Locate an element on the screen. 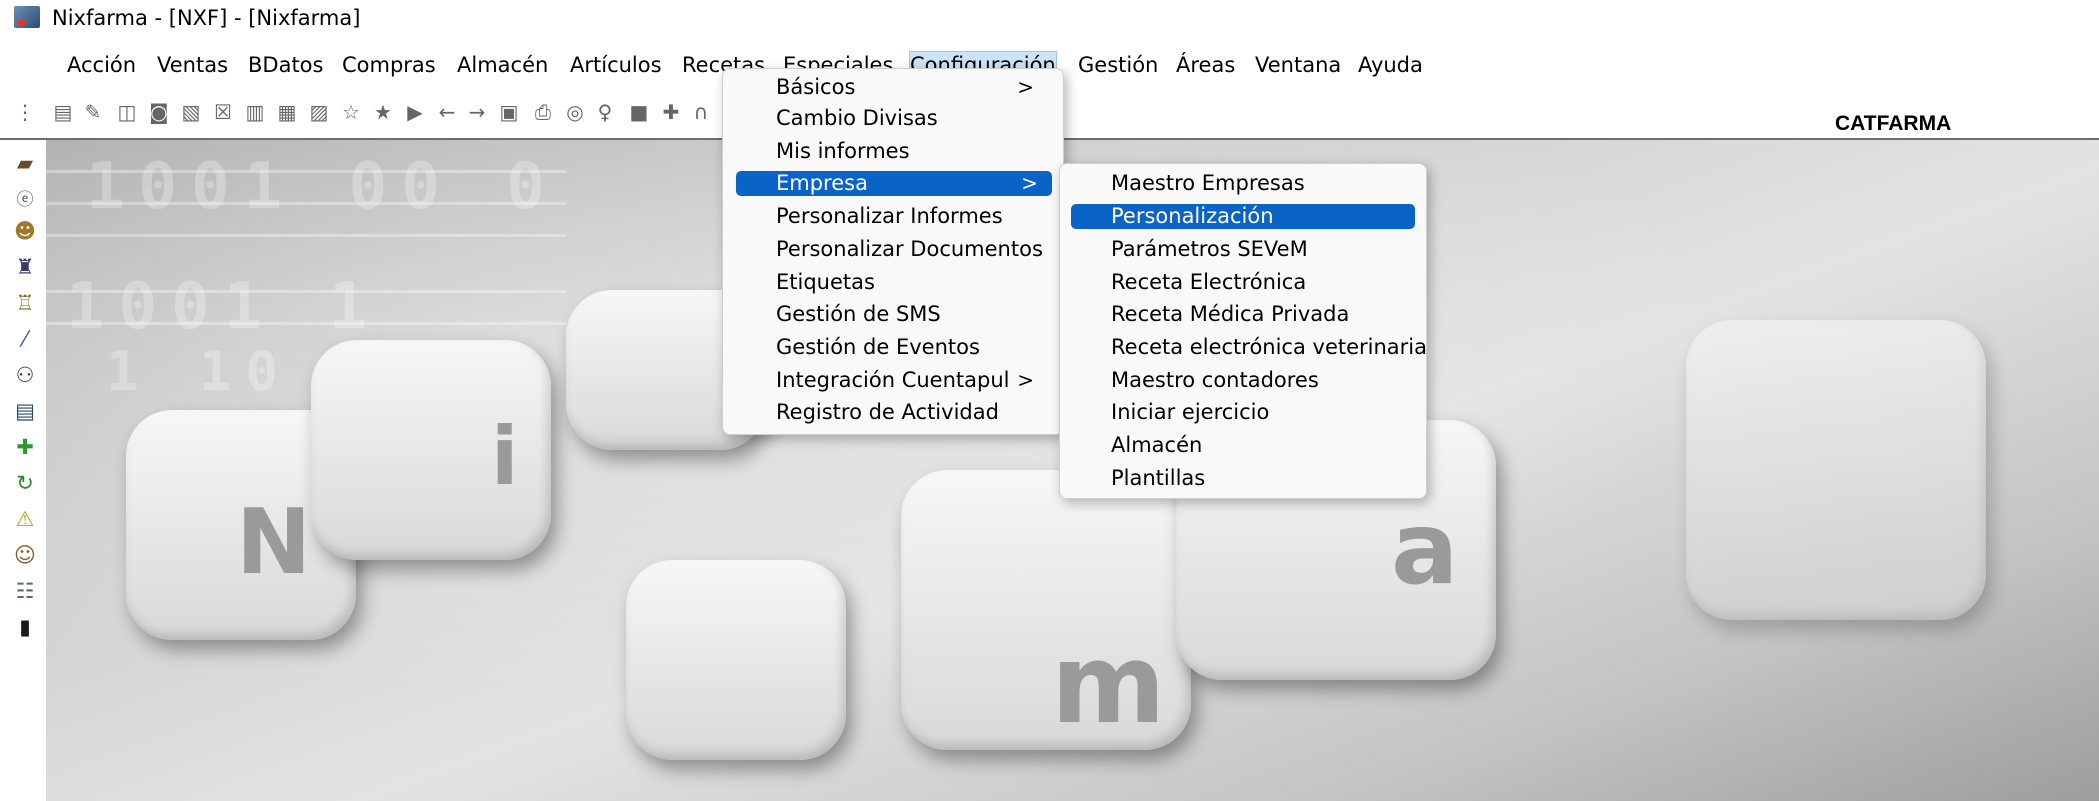  people-icon: ⚇ is located at coordinates (25, 375).